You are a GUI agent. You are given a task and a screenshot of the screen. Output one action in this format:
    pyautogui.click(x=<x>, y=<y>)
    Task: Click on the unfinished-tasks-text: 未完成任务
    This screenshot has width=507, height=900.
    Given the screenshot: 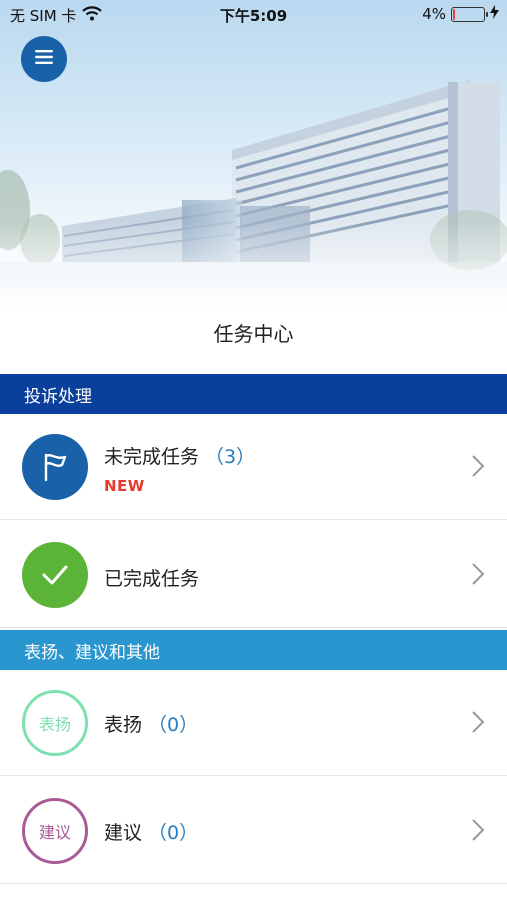 What is the action you would take?
    pyautogui.click(x=152, y=457)
    